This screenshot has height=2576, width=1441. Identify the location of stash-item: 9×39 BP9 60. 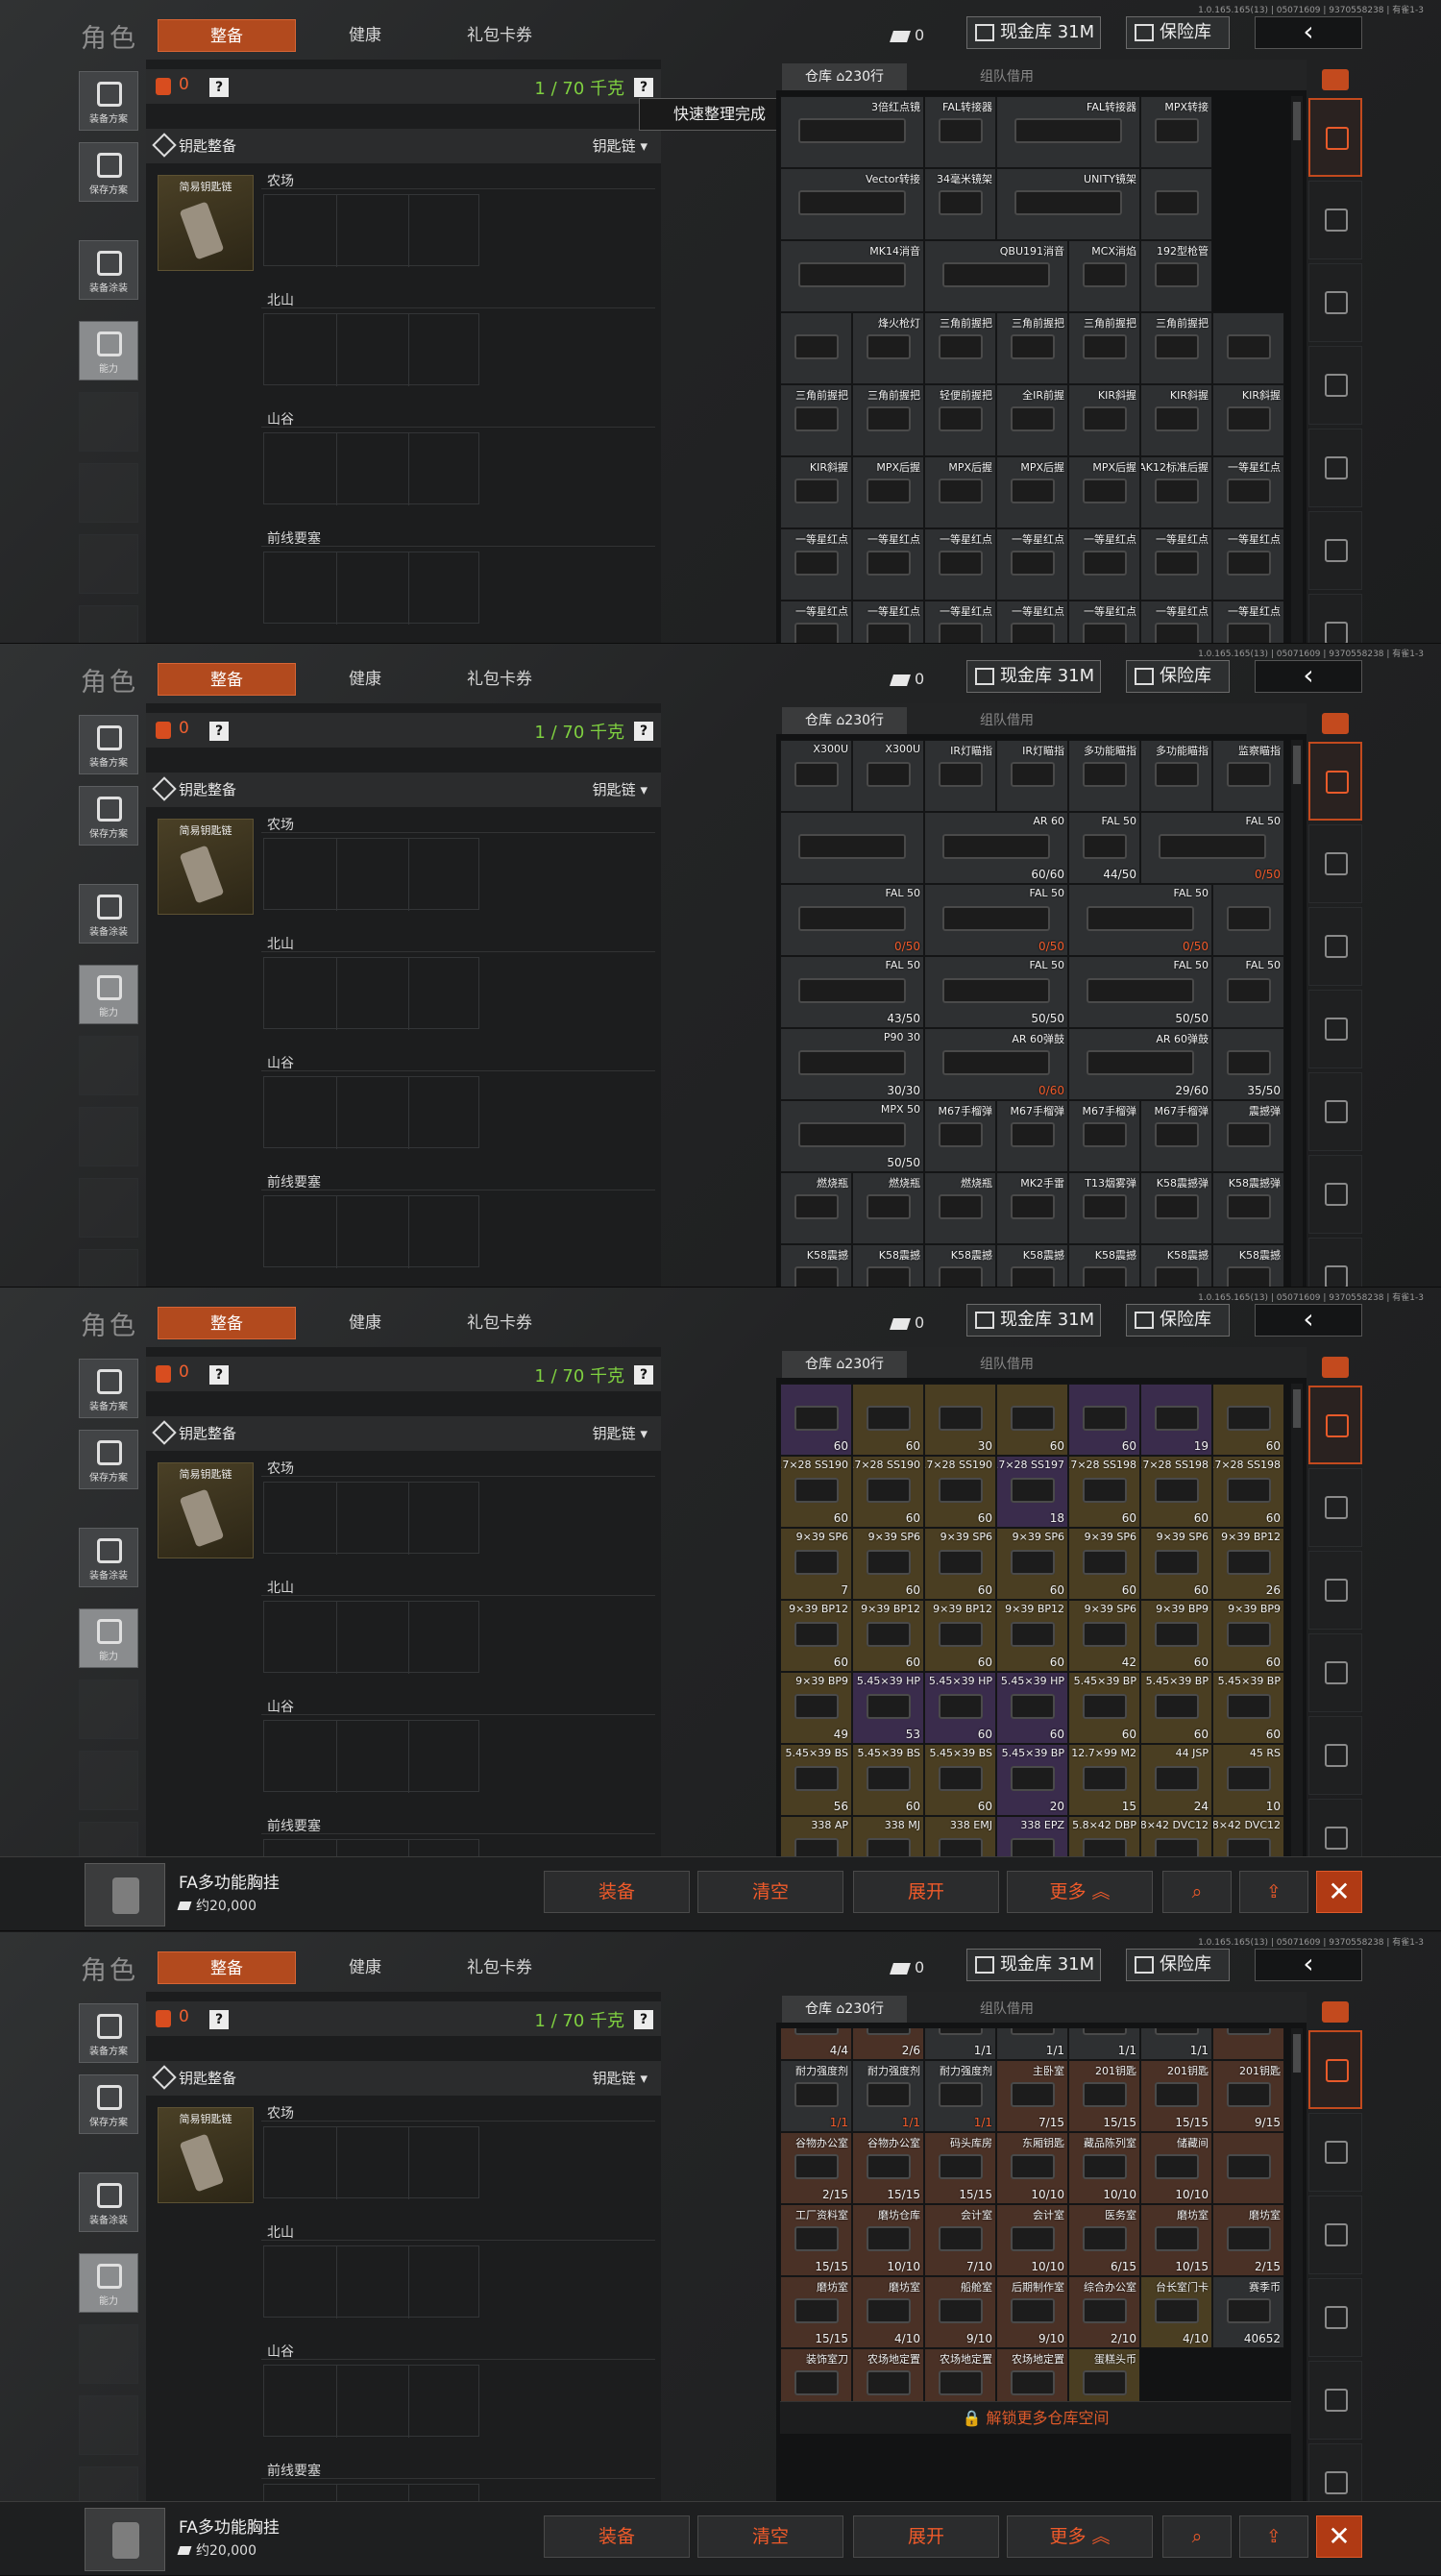
(1176, 1636).